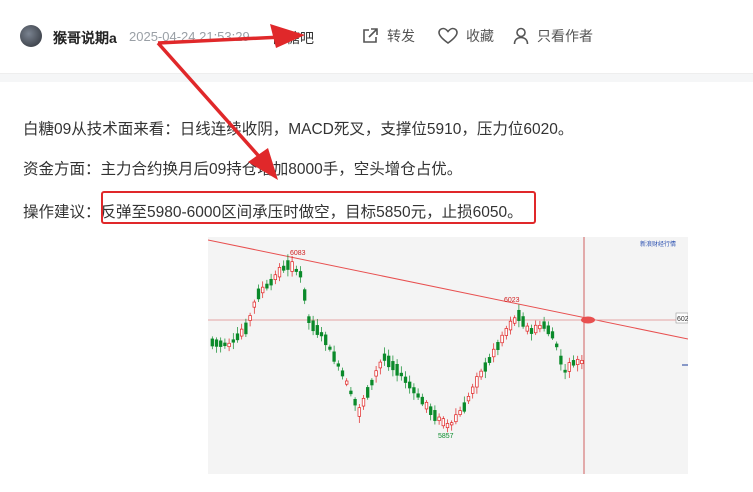 The image size is (753, 492). Describe the element at coordinates (85, 38) in the screenshot. I see `author-name: 猴哥说期a` at that location.